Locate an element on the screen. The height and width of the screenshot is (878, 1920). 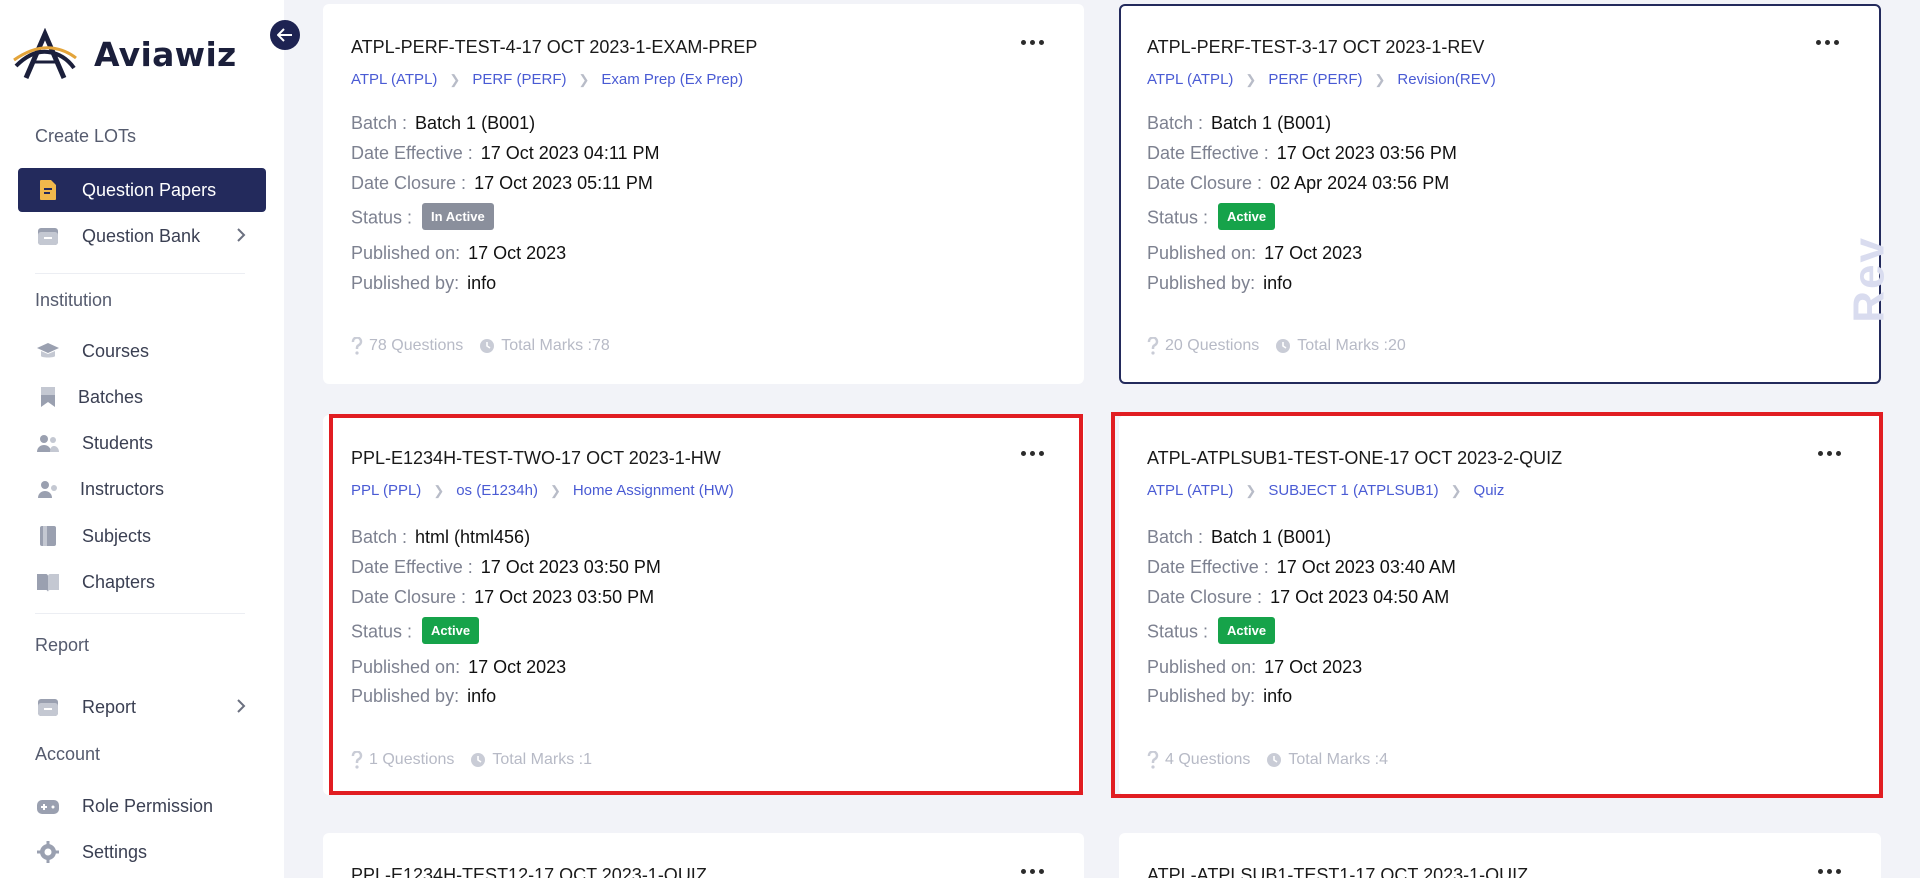
section-create-lots: Create LOTs is located at coordinates (86, 136).